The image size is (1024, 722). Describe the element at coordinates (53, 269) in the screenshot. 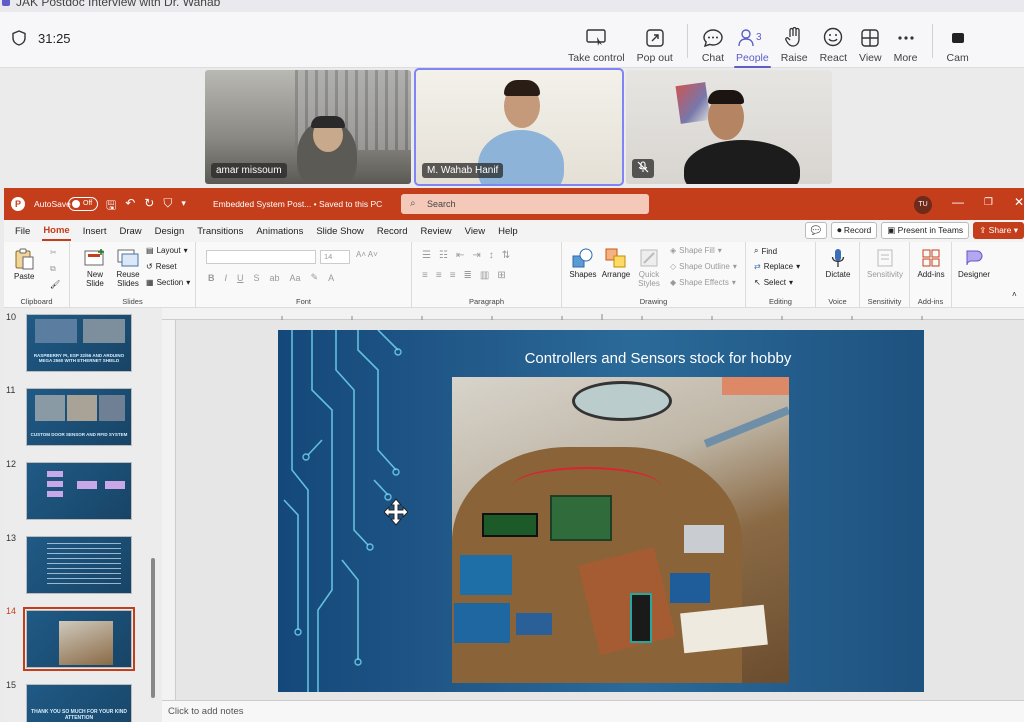

I see `copy-icon: ⧉` at that location.